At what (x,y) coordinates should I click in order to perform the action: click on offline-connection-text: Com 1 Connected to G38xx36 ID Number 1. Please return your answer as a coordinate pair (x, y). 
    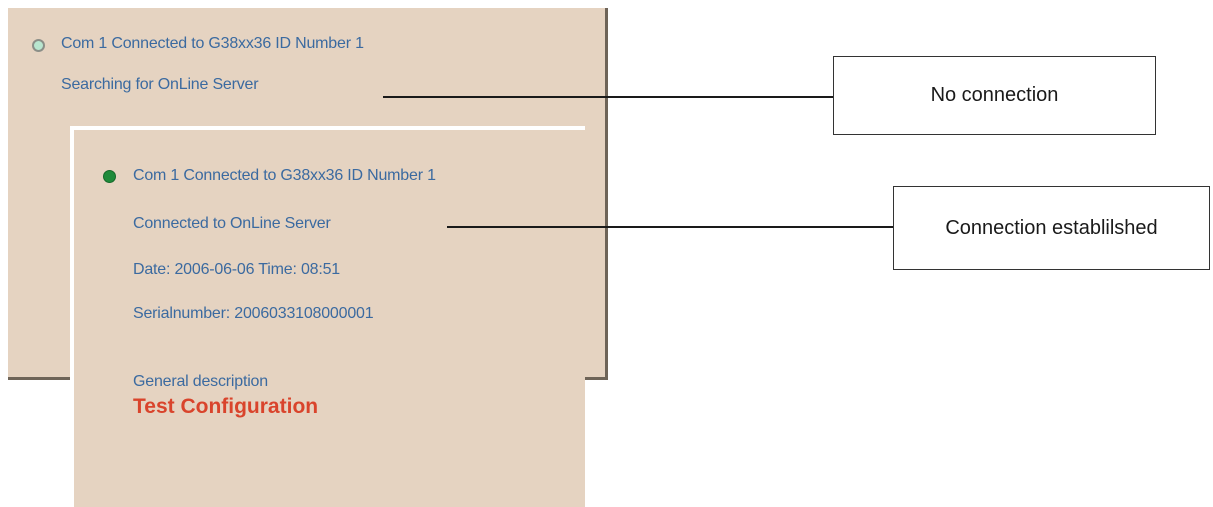
    Looking at the image, I should click on (212, 43).